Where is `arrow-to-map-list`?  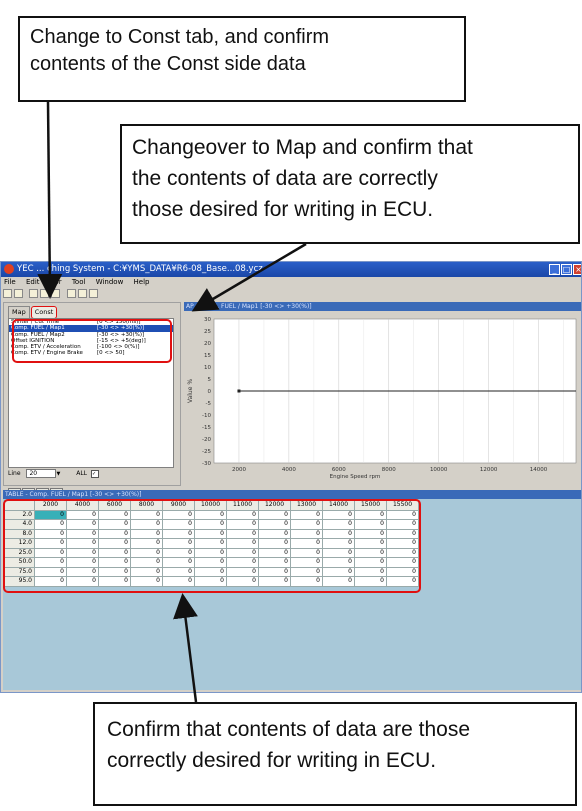 arrow-to-map-list is located at coordinates (249, 277).